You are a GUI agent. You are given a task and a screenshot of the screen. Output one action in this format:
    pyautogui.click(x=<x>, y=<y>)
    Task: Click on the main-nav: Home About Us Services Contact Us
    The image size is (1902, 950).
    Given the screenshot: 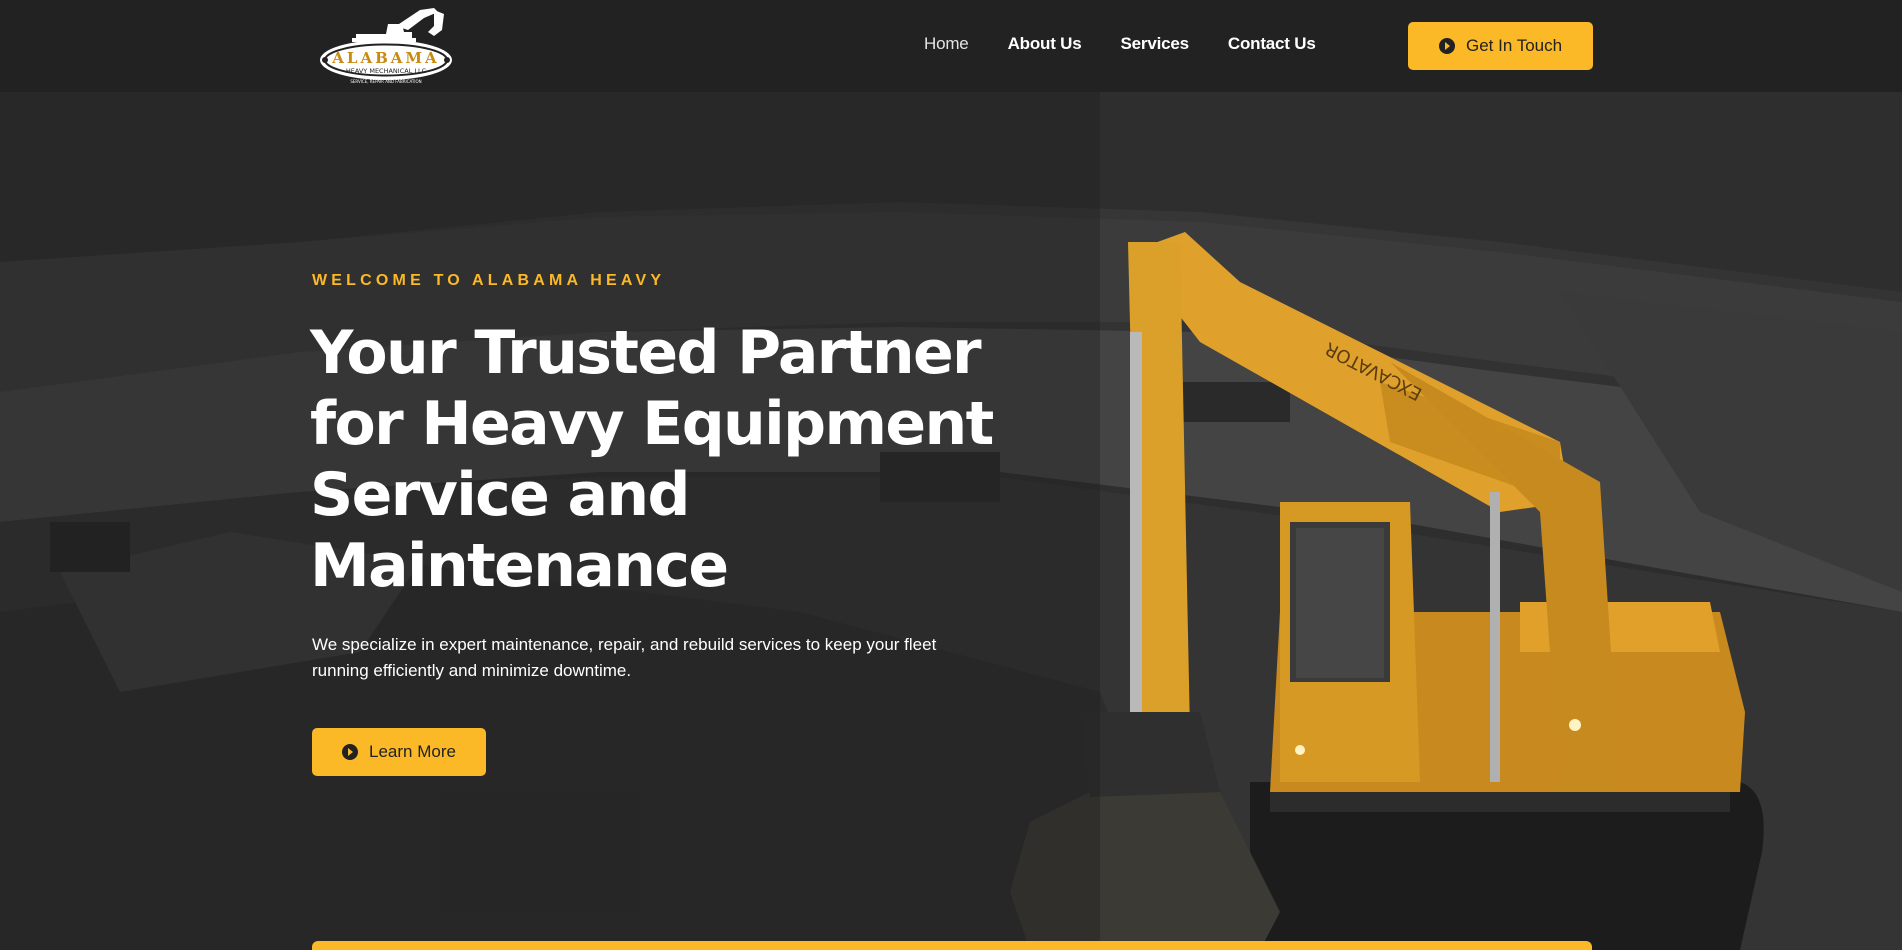 What is the action you would take?
    pyautogui.click(x=1139, y=44)
    